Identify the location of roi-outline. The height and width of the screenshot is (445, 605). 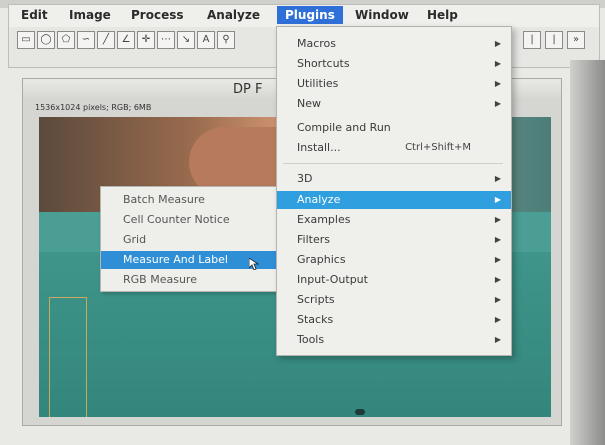
(68, 357).